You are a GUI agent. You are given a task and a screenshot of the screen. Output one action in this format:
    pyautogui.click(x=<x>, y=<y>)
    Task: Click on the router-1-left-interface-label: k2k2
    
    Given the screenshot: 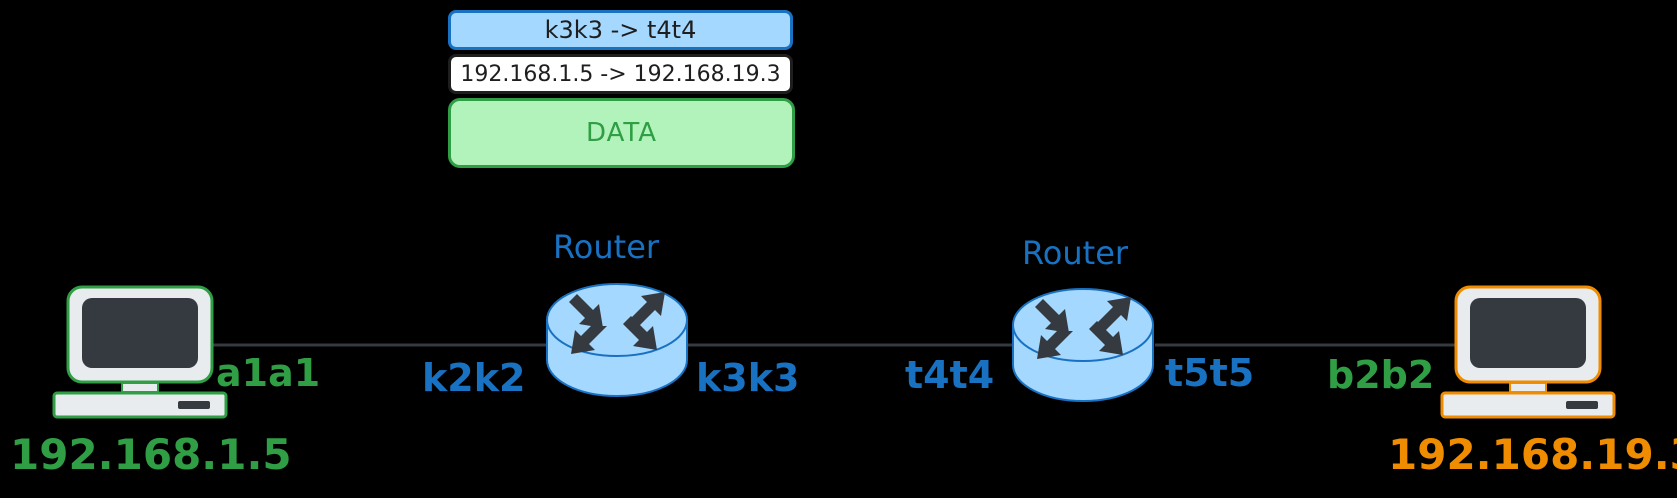 What is the action you would take?
    pyautogui.click(x=474, y=378)
    